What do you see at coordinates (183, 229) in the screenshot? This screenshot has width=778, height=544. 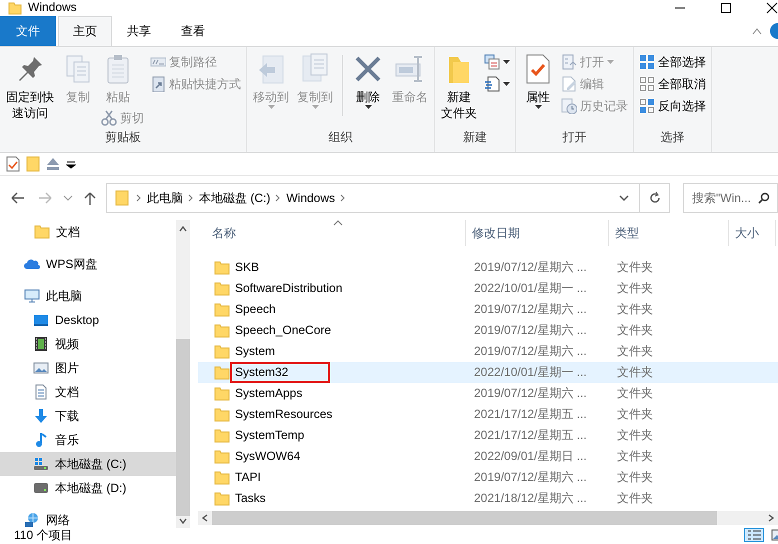 I see `scroll-up-icon` at bounding box center [183, 229].